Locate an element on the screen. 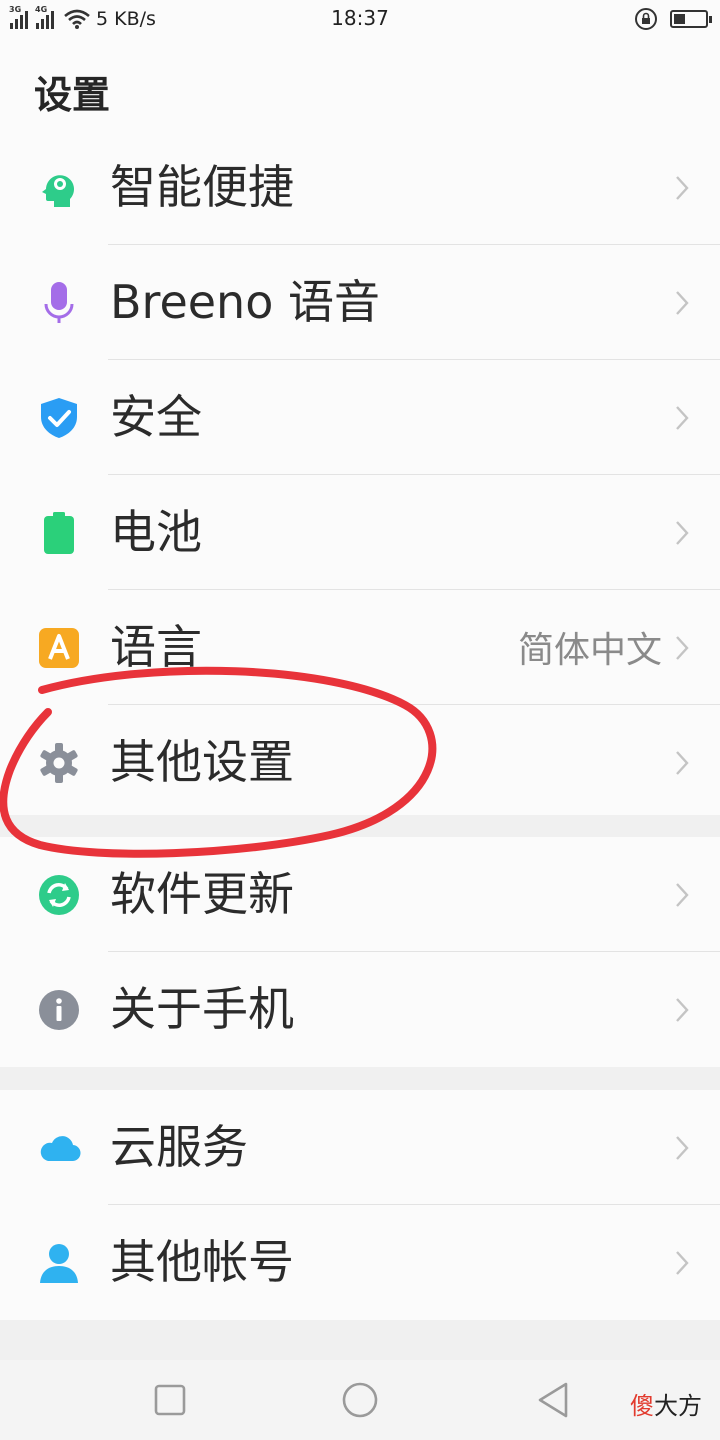 This screenshot has height=1440, width=720. settings-item-label: 关于手机 is located at coordinates (202, 1009).